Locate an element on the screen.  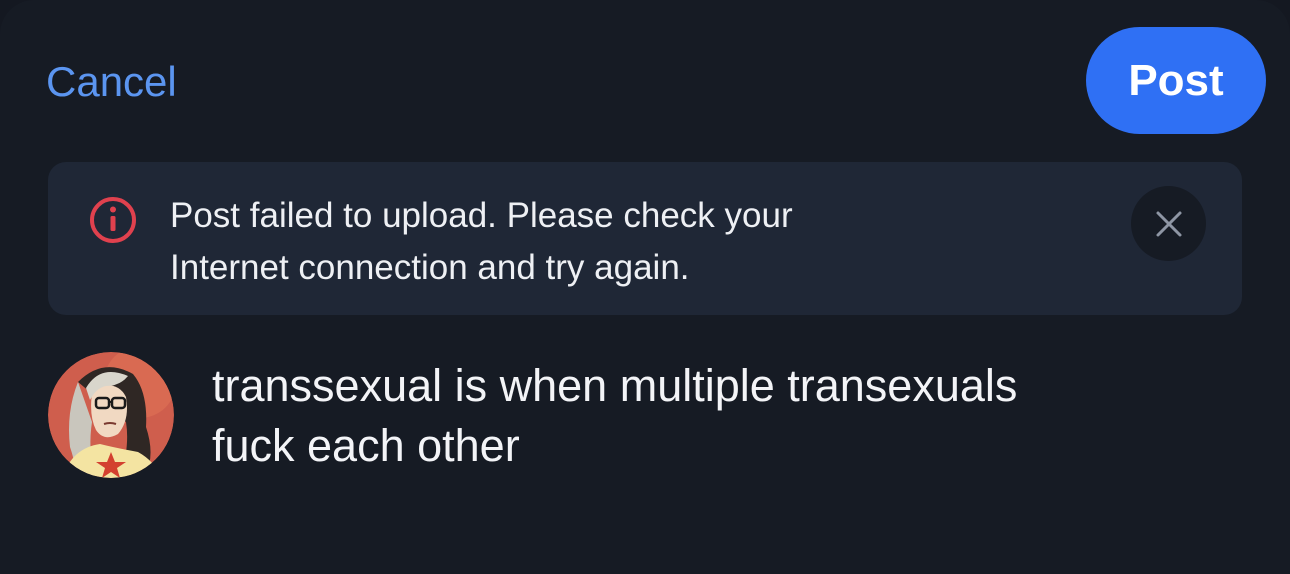
error-message-line: Internet connection and try again. is located at coordinates (430, 267).